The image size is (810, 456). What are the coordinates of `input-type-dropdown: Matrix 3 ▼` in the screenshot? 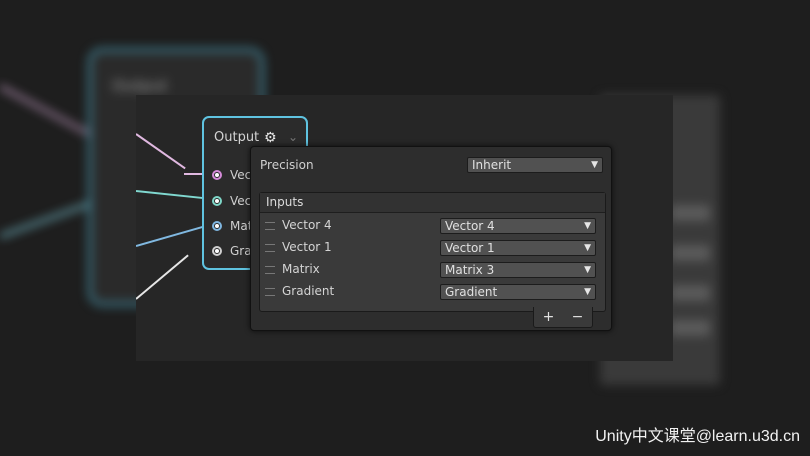 It's located at (518, 270).